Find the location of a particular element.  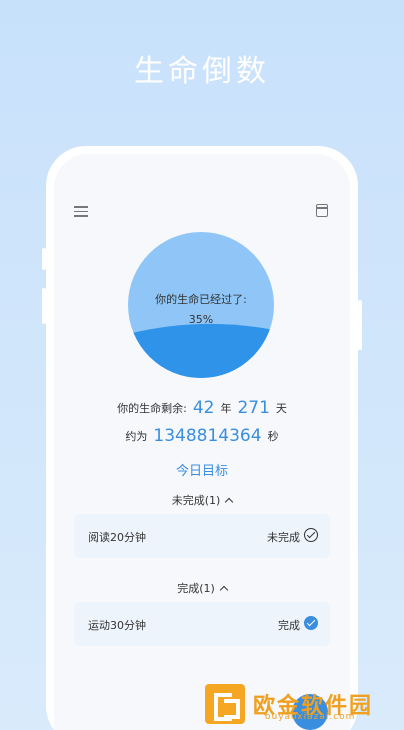

task-status: 未完成 is located at coordinates (283, 537).